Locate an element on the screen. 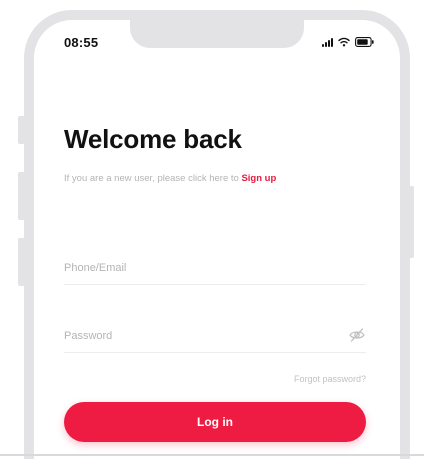 The width and height of the screenshot is (424, 459). password-field is located at coordinates (215, 337).